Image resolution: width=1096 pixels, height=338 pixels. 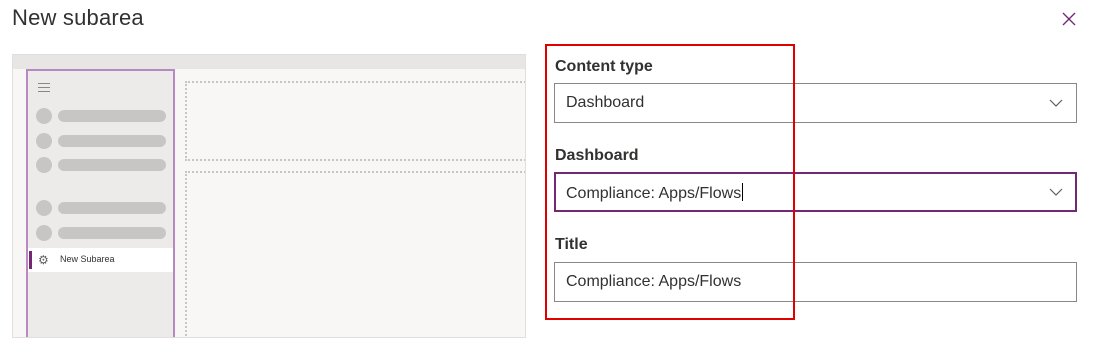 I want to click on preview-nav-new-subarea: ⚙ New Subarea, so click(x=100, y=260).